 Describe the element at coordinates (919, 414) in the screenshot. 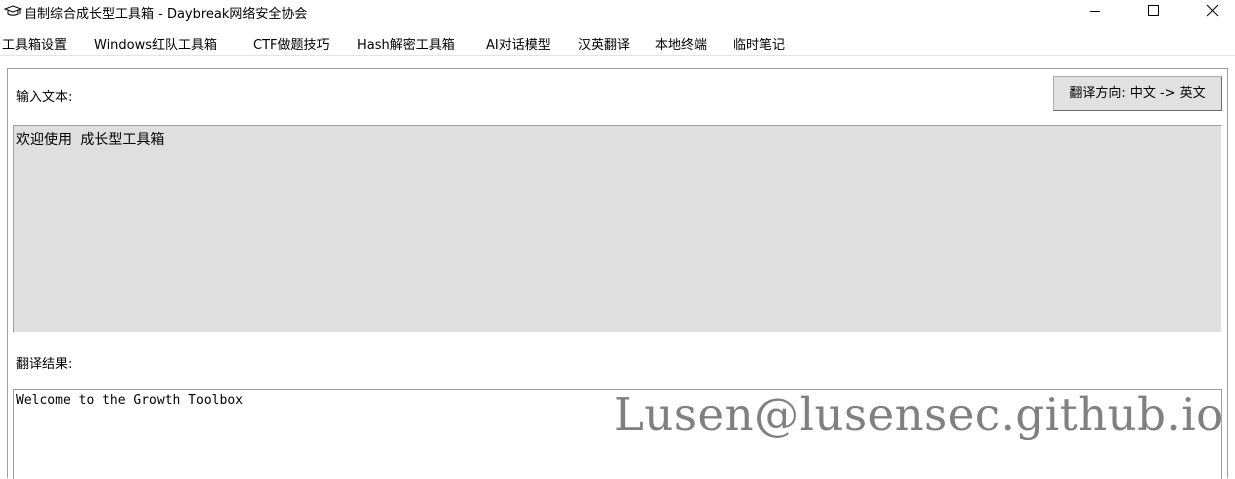

I see `watermark-text: Lusen@lusensec.github.io` at that location.